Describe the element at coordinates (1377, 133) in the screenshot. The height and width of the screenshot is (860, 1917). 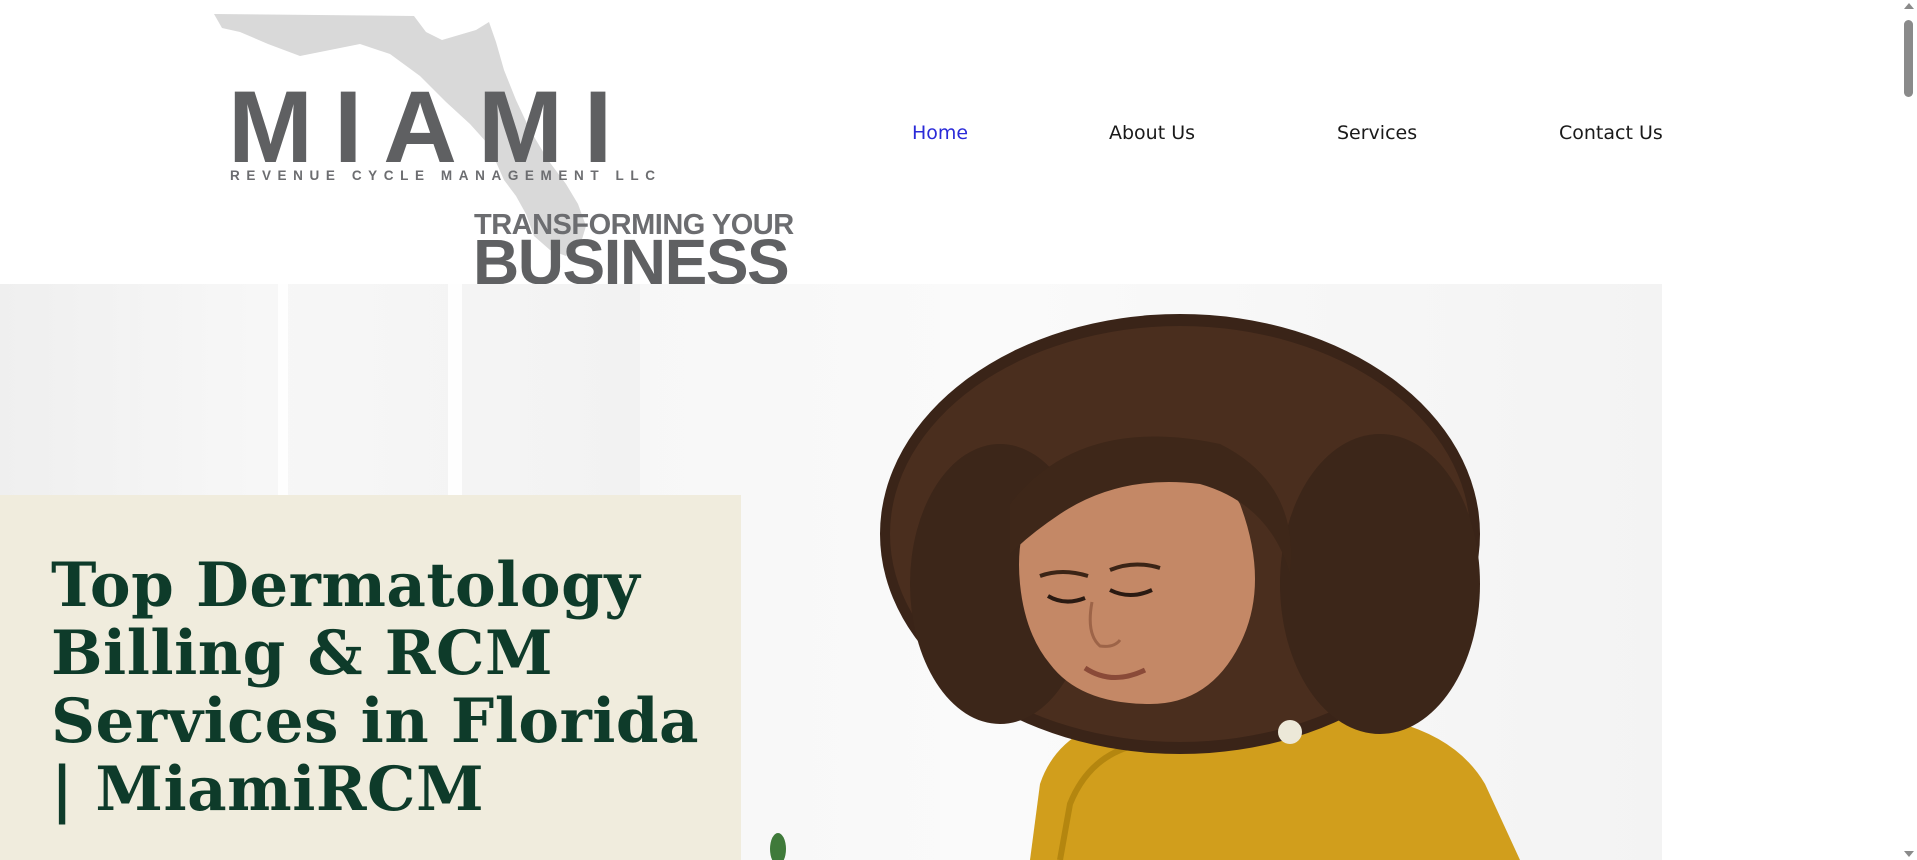
I see `nav-services: Services` at that location.